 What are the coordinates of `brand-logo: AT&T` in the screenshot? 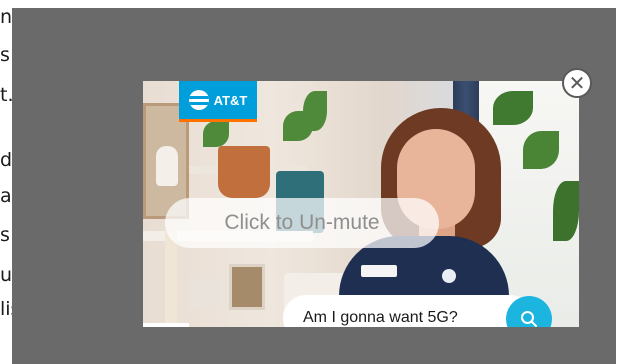 It's located at (218, 101).